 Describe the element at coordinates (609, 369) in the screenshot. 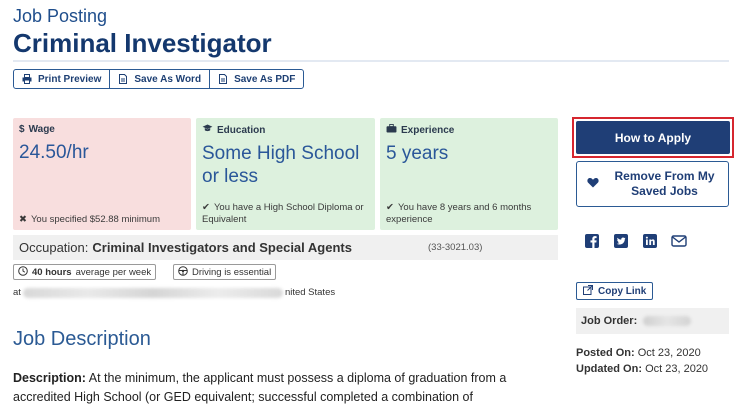

I see `updated-on-label: Updated On:` at that location.